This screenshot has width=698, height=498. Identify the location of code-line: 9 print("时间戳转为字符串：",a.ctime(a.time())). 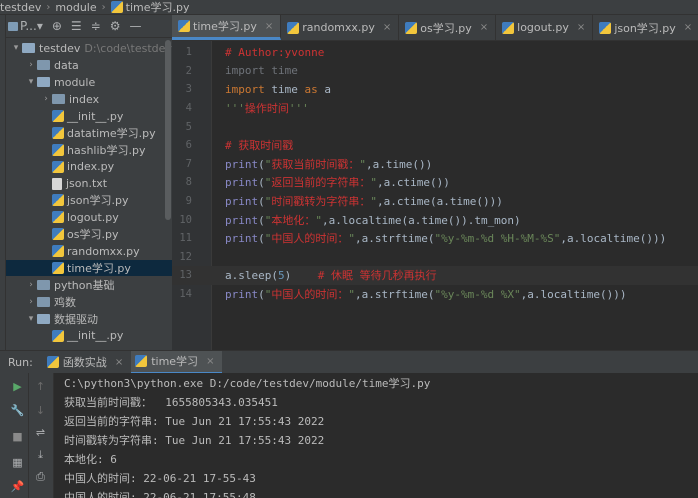
(435, 201).